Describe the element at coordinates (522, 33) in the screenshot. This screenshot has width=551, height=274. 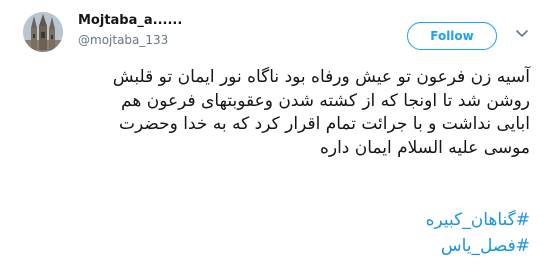
I see `chevron-down-icon` at that location.